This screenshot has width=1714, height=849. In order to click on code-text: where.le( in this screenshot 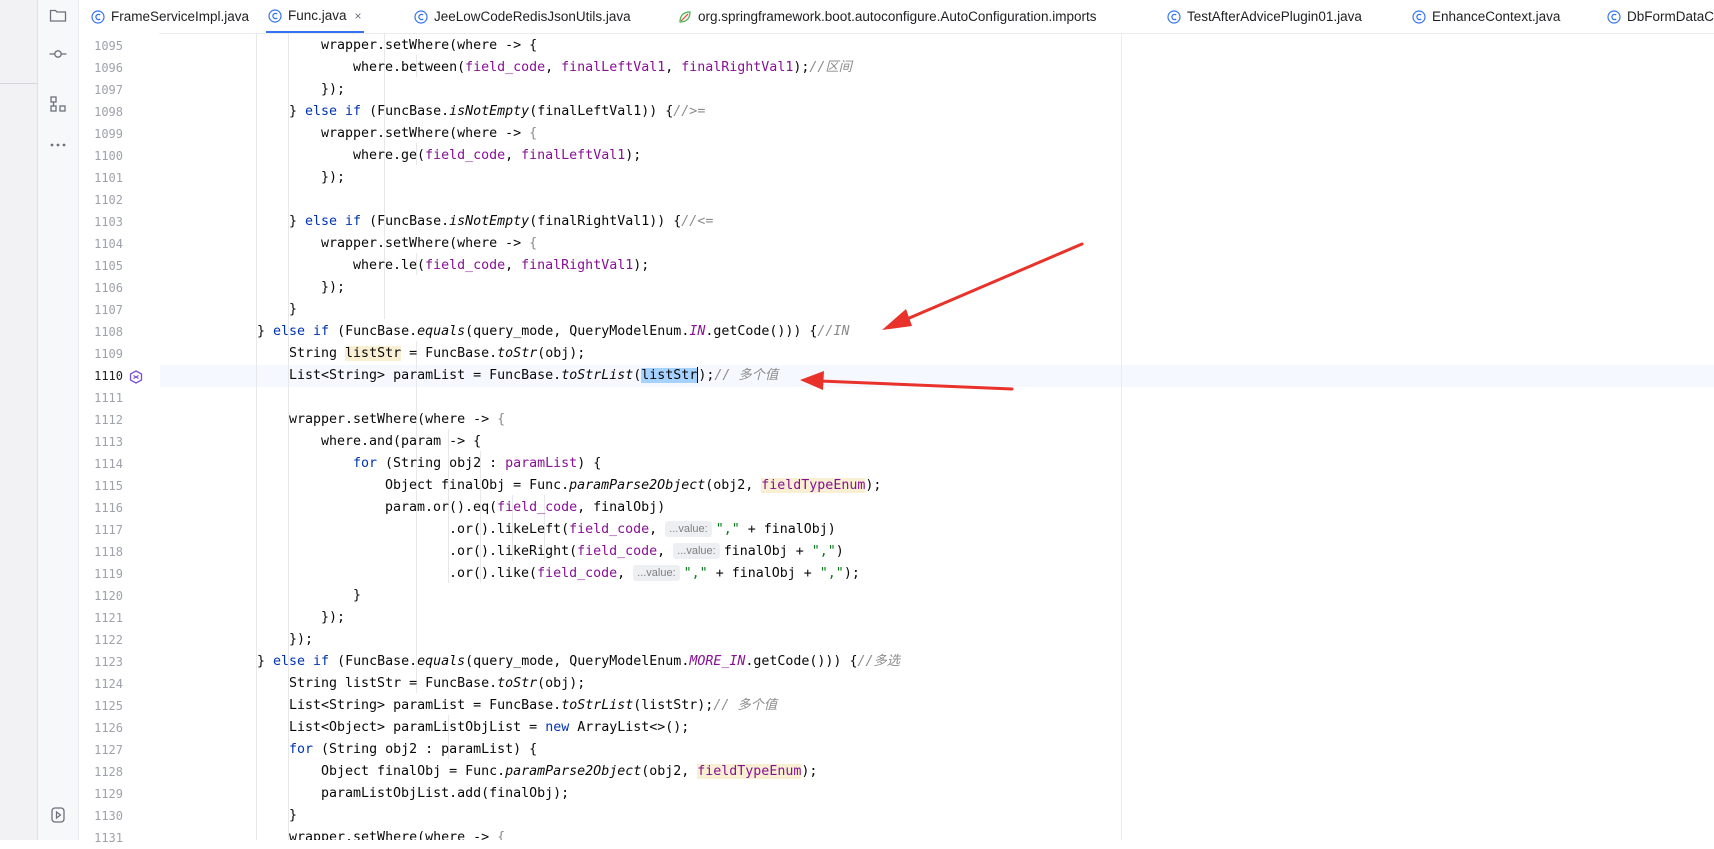, I will do `click(389, 265)`.